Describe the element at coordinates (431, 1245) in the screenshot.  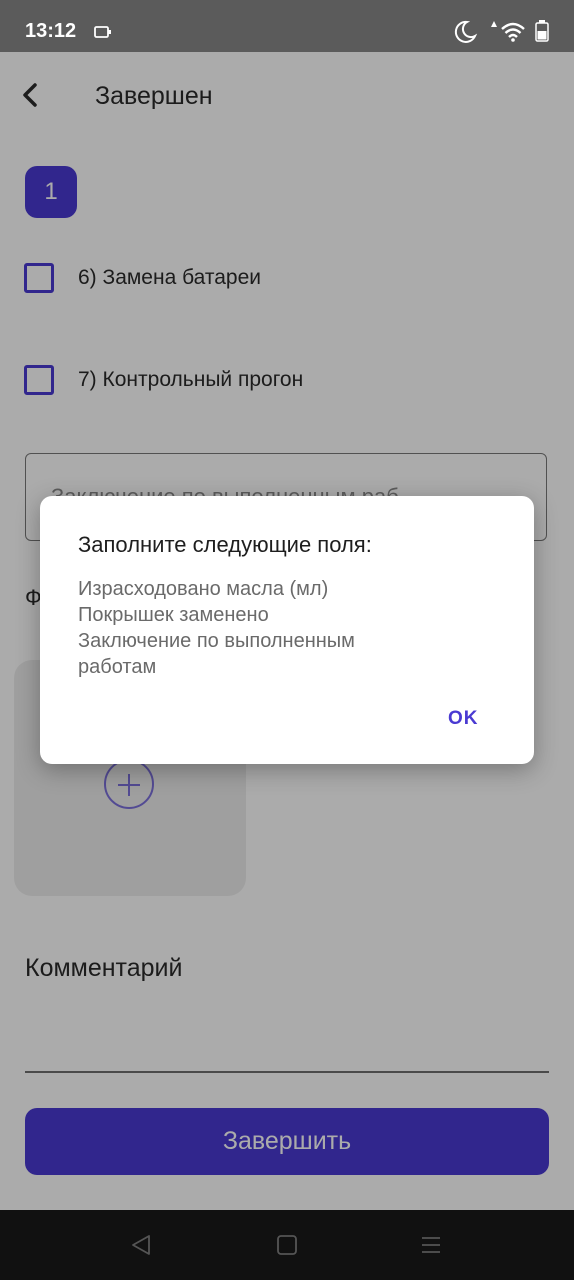
I see `menu-lines-icon` at that location.